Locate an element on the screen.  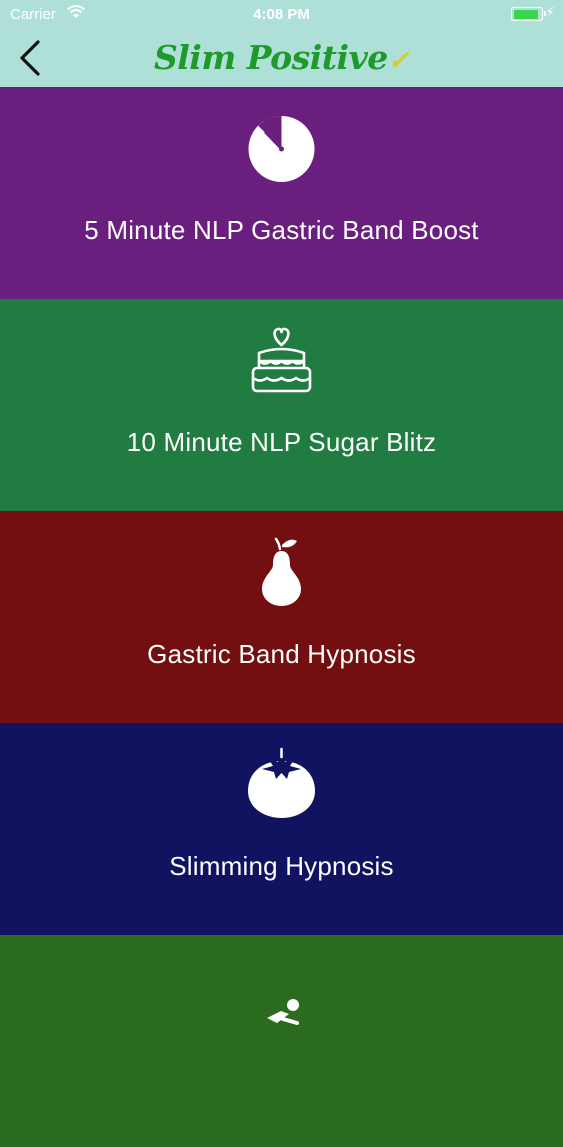
navigation-bar: Slim Positive✓ is located at coordinates (281, 58).